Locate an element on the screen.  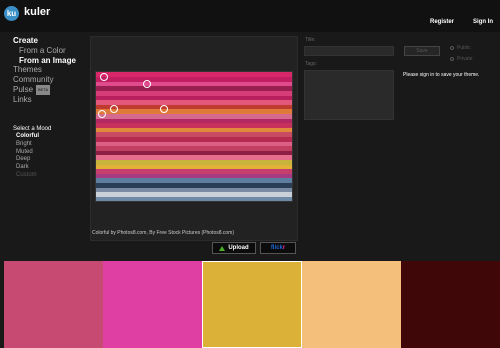
nav-create: Create is located at coordinates (44, 41).